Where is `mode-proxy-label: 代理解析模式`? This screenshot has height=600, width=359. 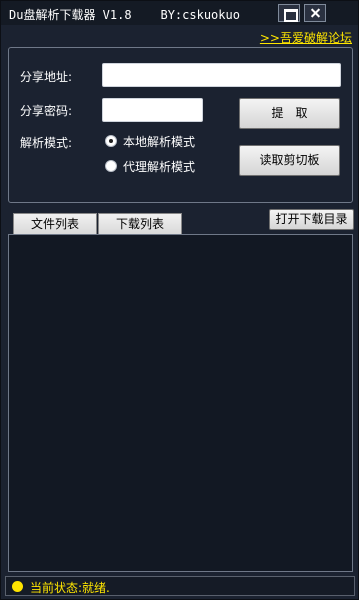
mode-proxy-label: 代理解析模式 is located at coordinates (159, 167).